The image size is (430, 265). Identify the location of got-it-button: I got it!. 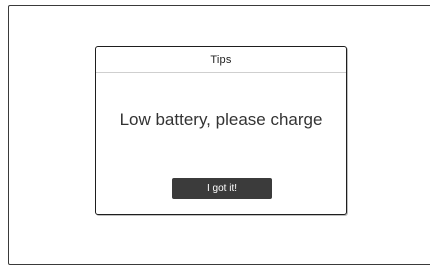
(222, 188).